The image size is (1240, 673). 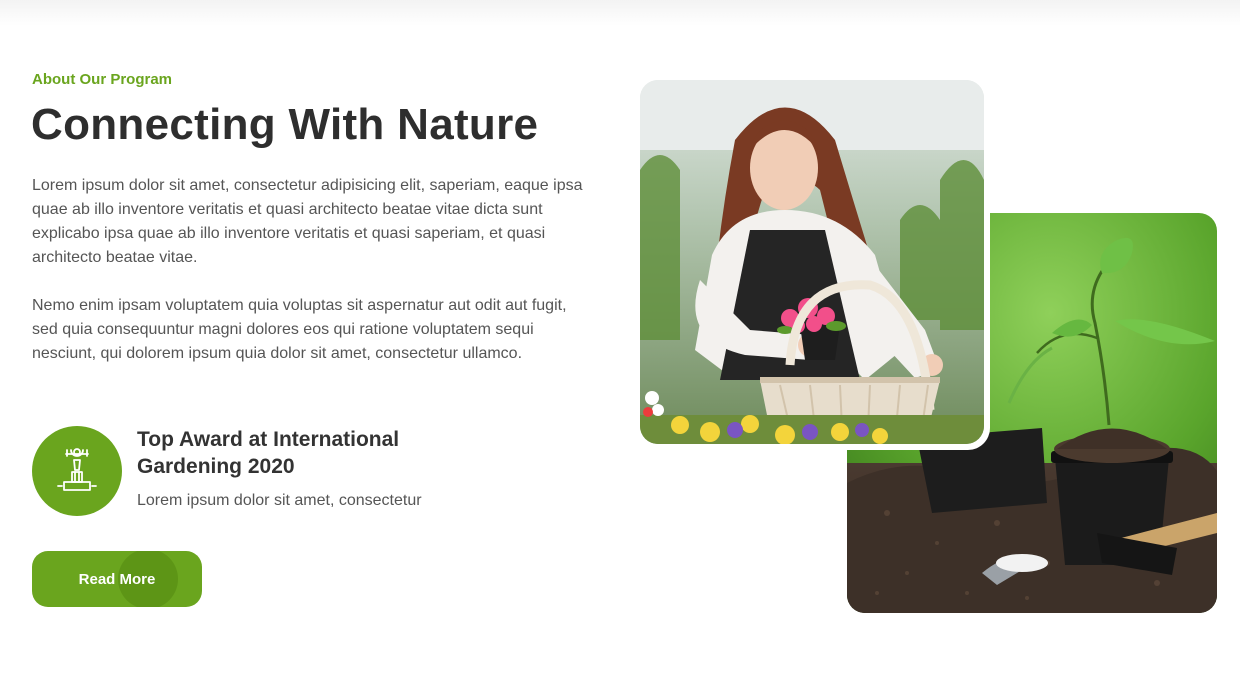 What do you see at coordinates (620, 13) in the screenshot?
I see `top-fade` at bounding box center [620, 13].